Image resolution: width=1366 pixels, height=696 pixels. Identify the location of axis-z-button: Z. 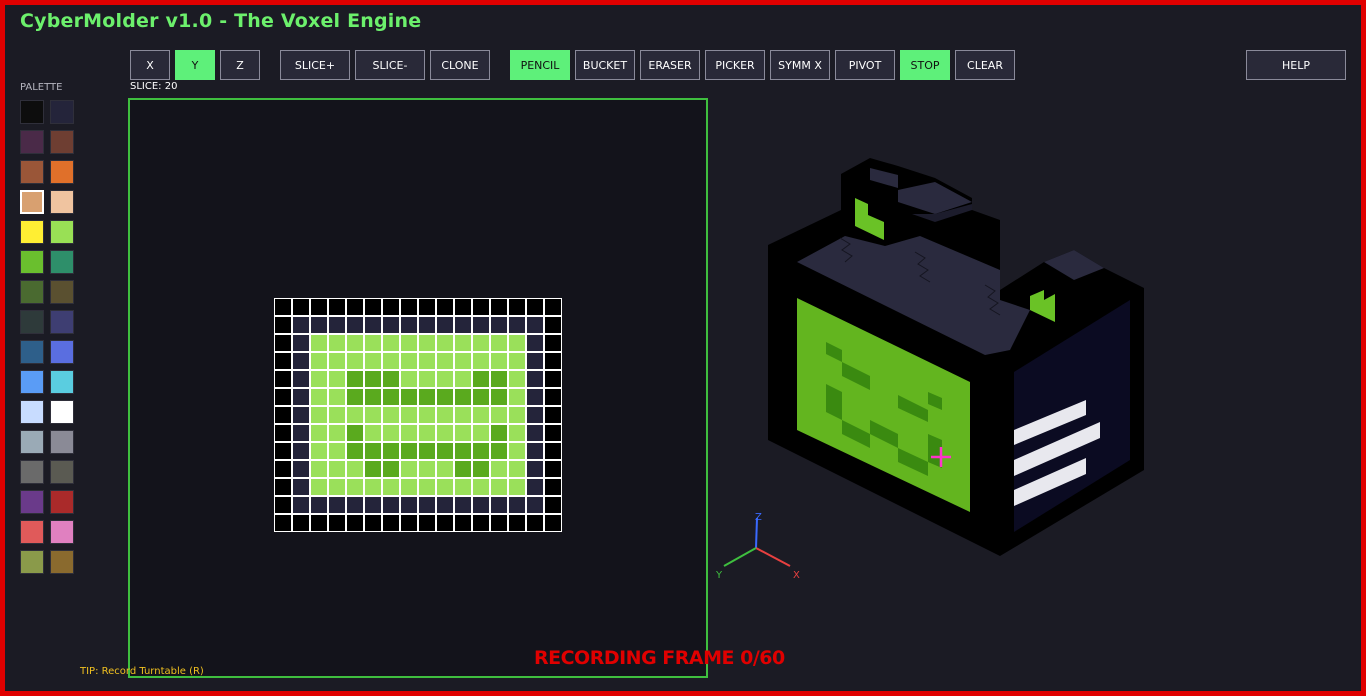
(240, 65).